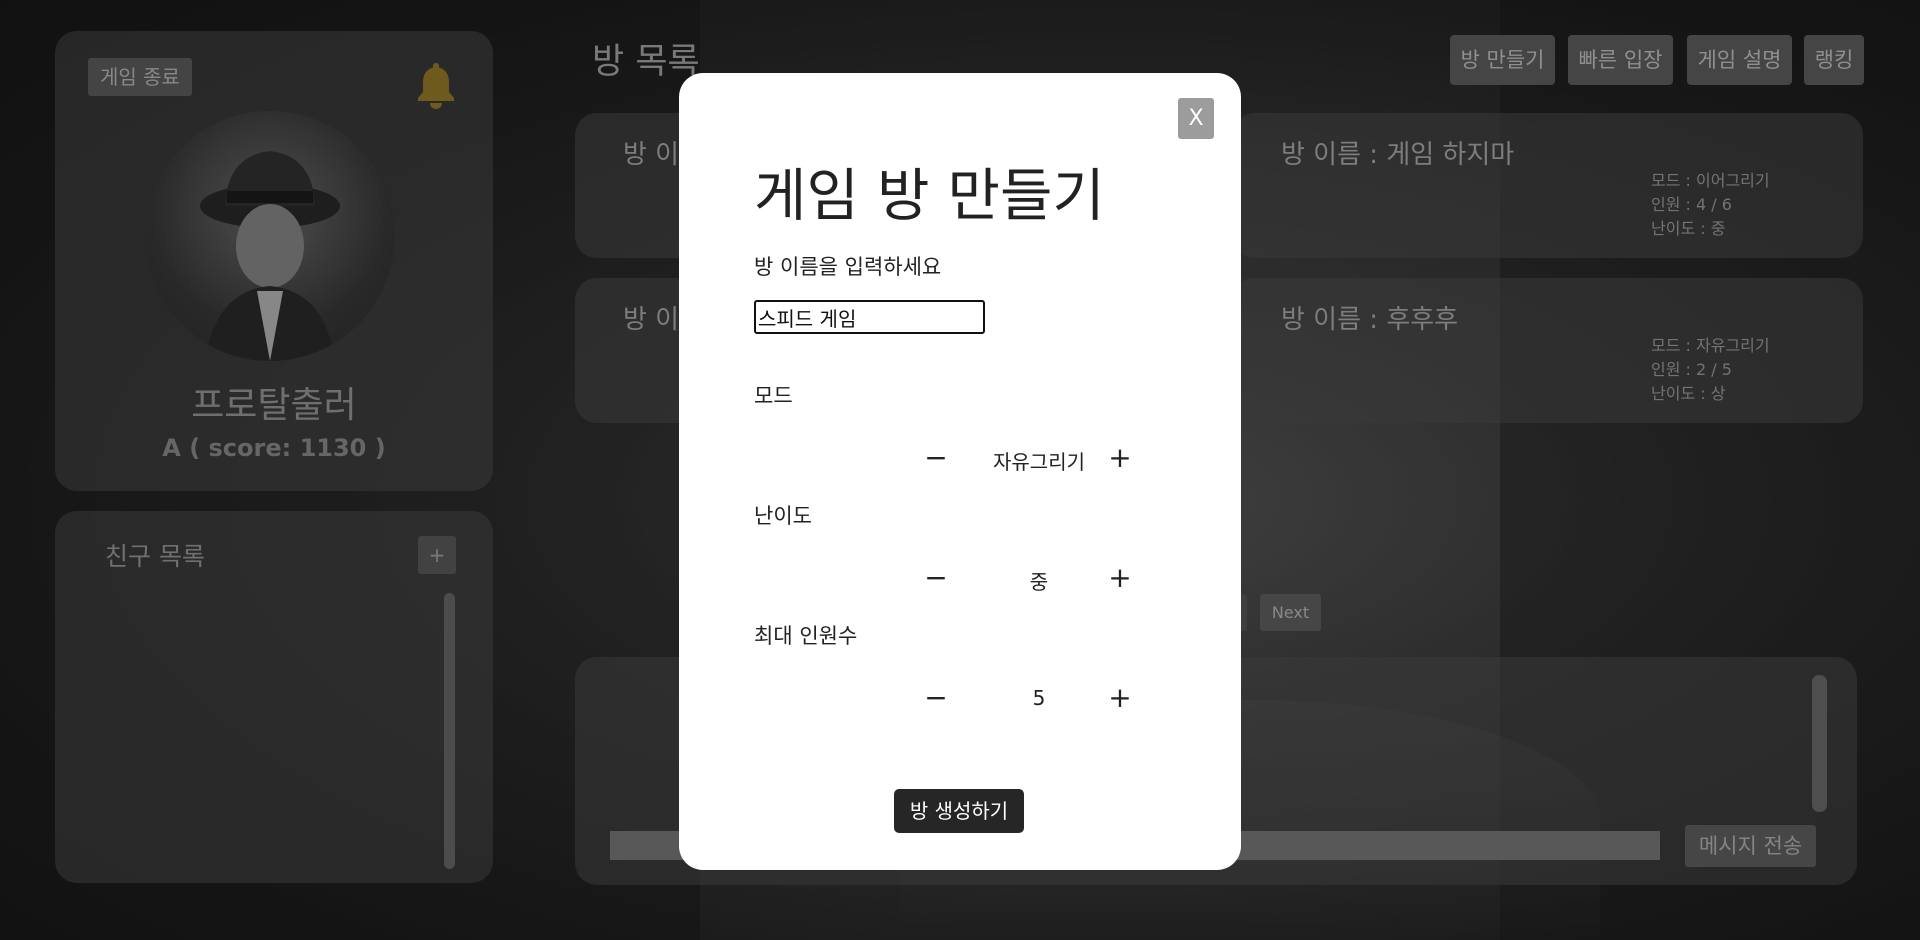 The width and height of the screenshot is (1920, 940). What do you see at coordinates (1120, 699) in the screenshot?
I see `max-players-increment-button: +` at bounding box center [1120, 699].